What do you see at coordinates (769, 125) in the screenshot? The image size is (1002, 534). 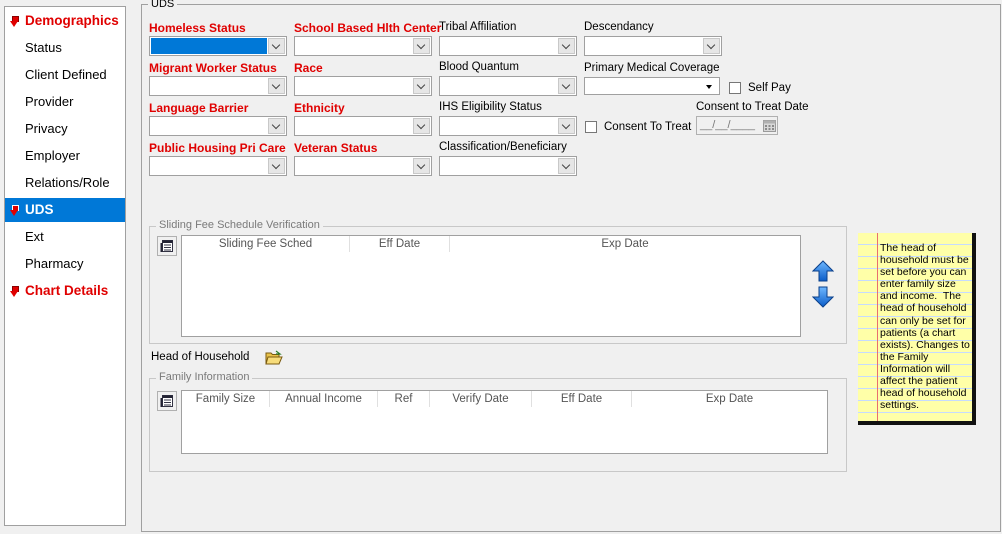 I see `calendar-icon` at bounding box center [769, 125].